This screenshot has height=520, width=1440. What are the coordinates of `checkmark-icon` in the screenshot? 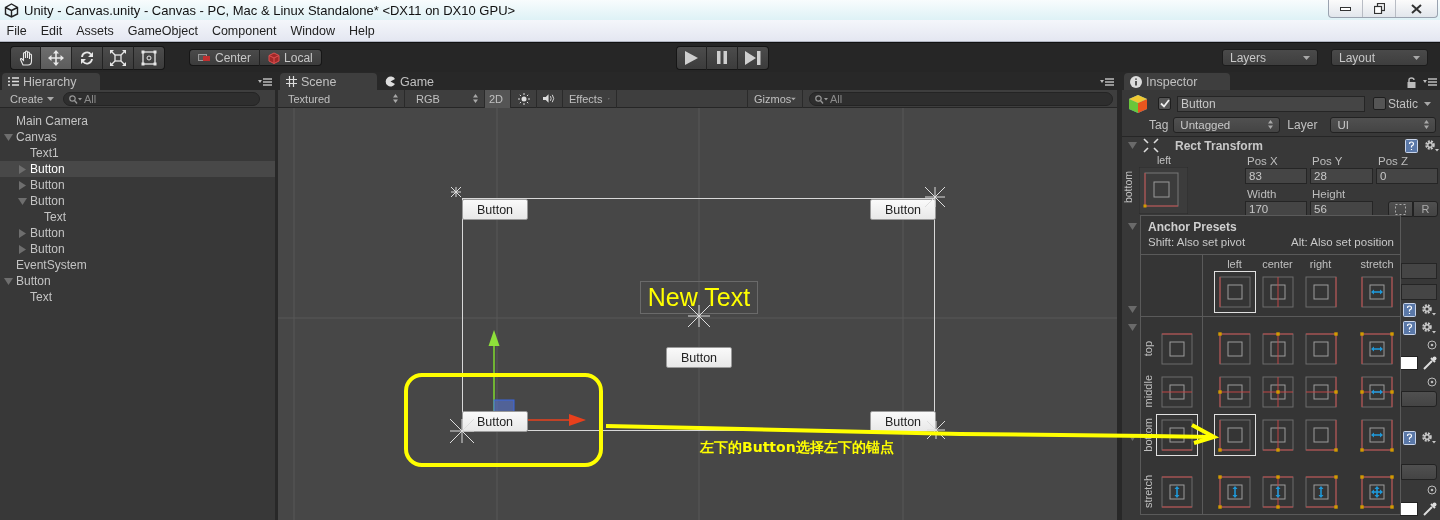 It's located at (1164, 103).